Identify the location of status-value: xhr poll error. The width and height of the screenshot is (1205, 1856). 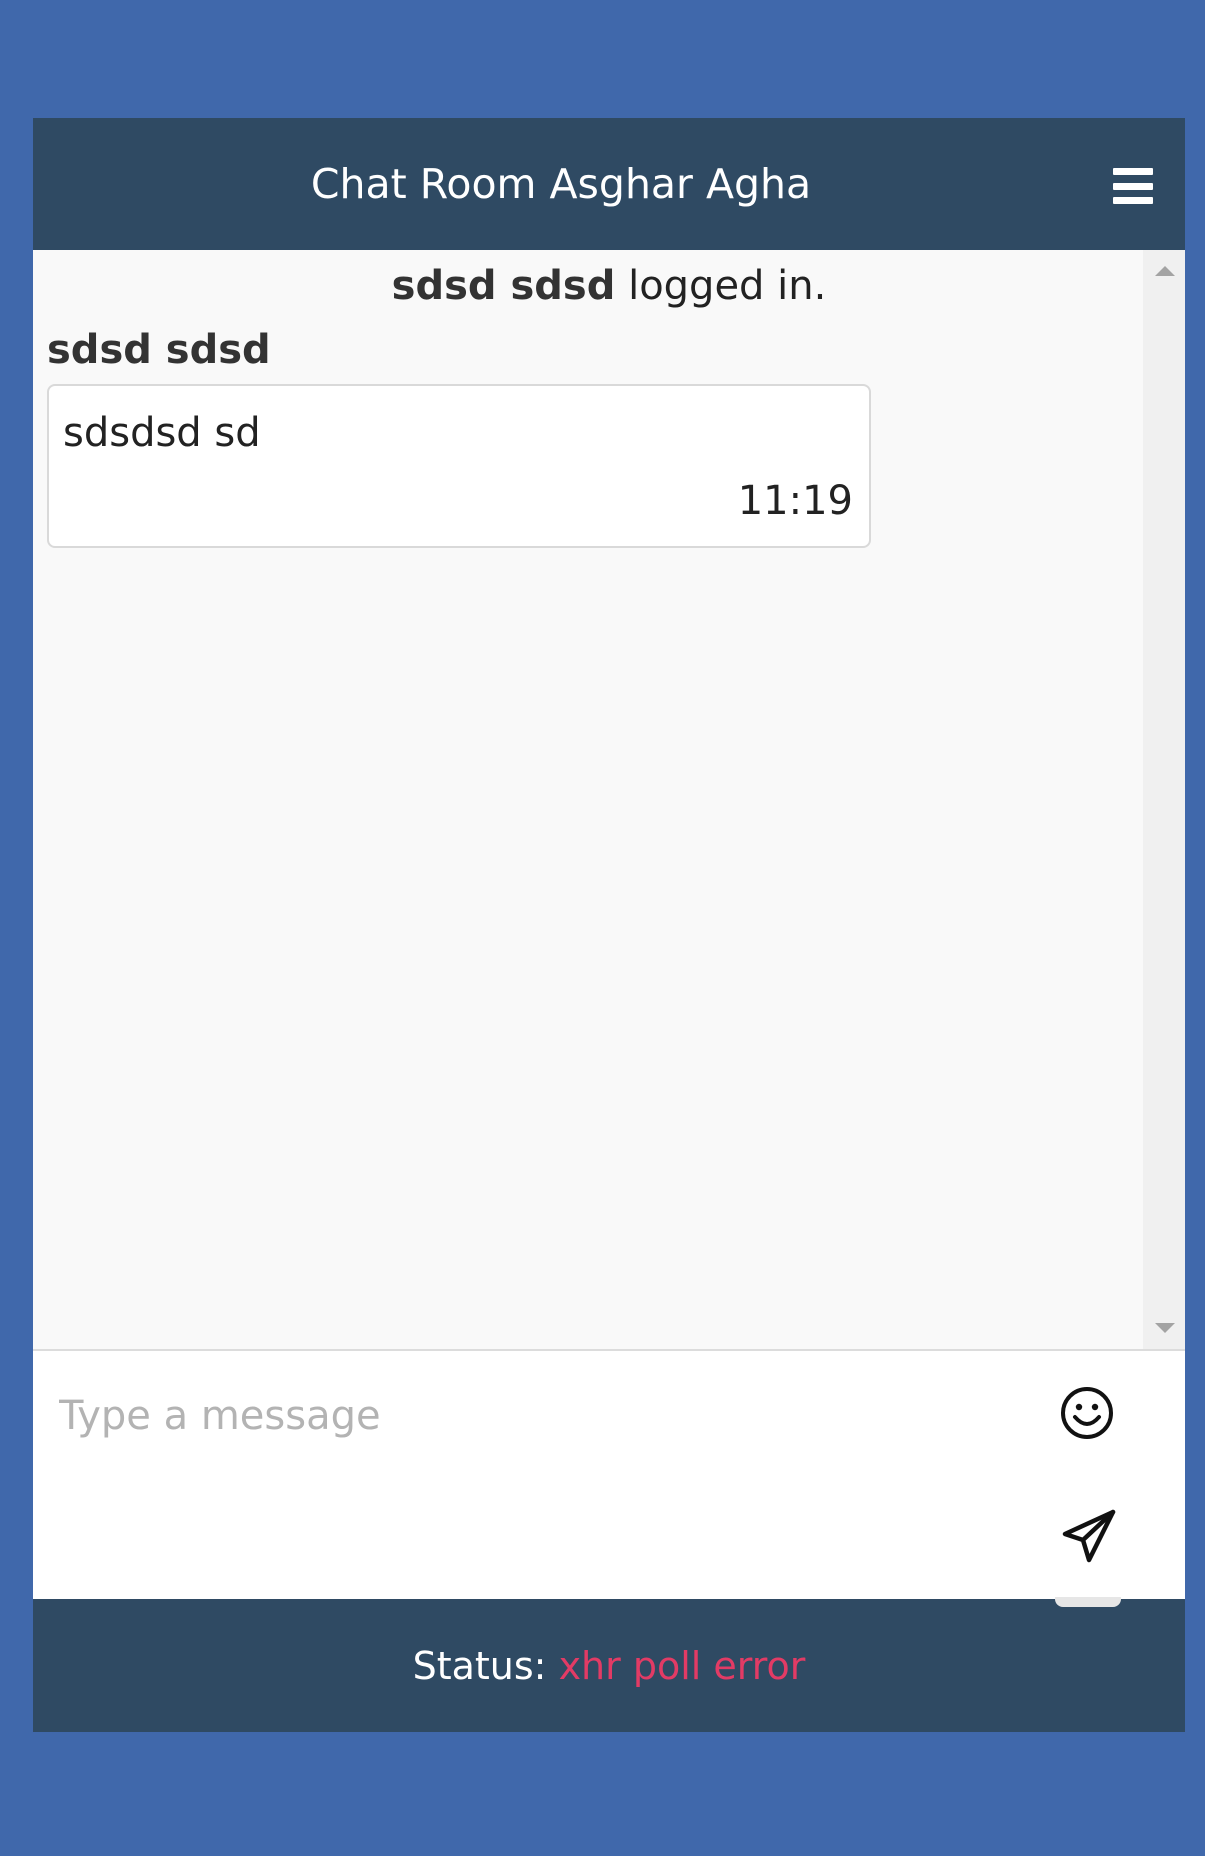
(682, 1665).